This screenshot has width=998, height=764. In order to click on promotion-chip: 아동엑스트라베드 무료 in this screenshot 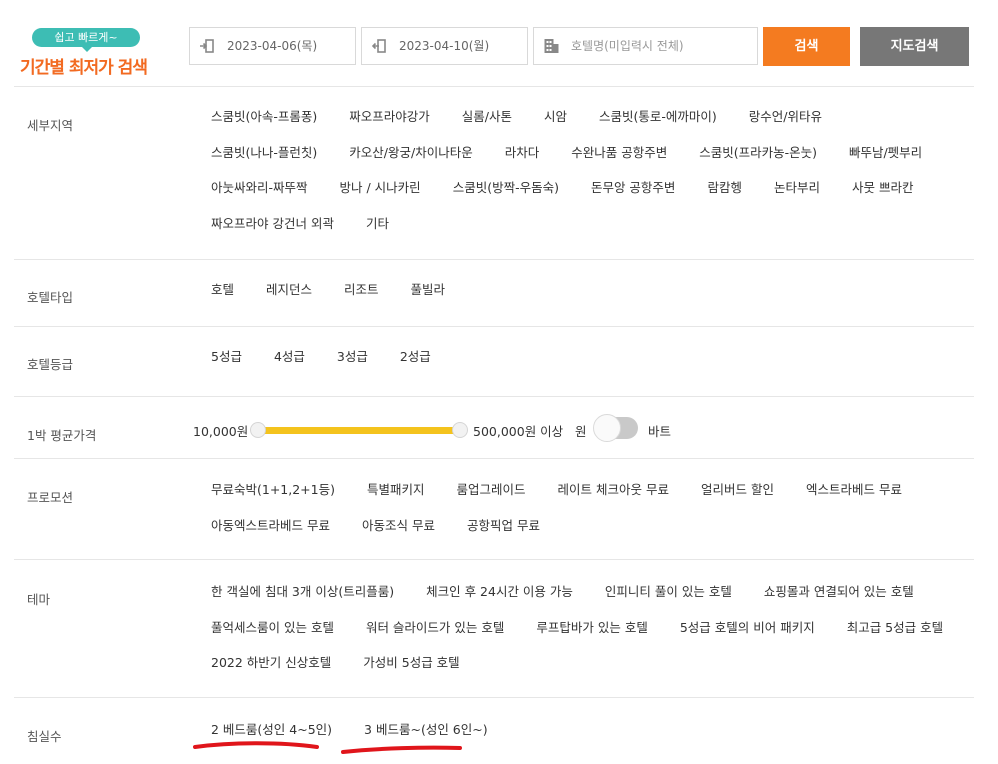, I will do `click(270, 526)`.